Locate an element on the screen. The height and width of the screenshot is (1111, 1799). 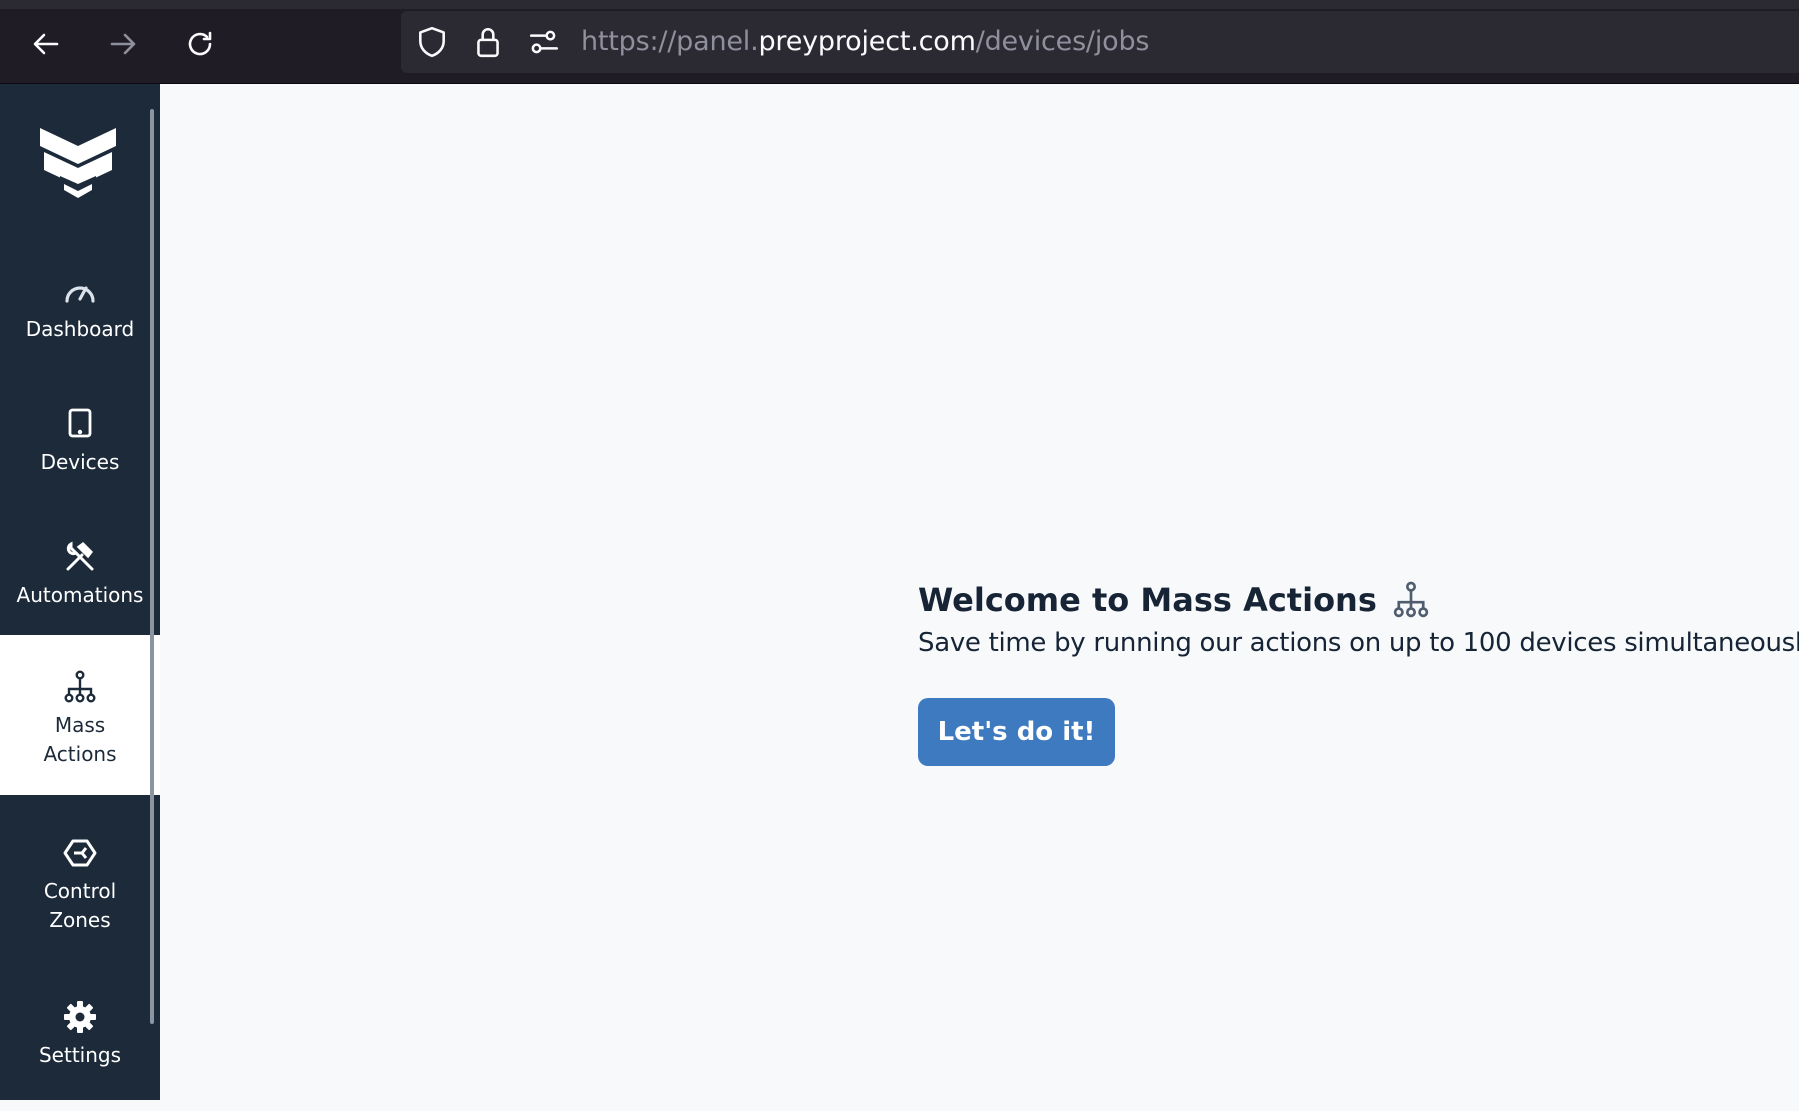
lock-icon is located at coordinates (488, 42).